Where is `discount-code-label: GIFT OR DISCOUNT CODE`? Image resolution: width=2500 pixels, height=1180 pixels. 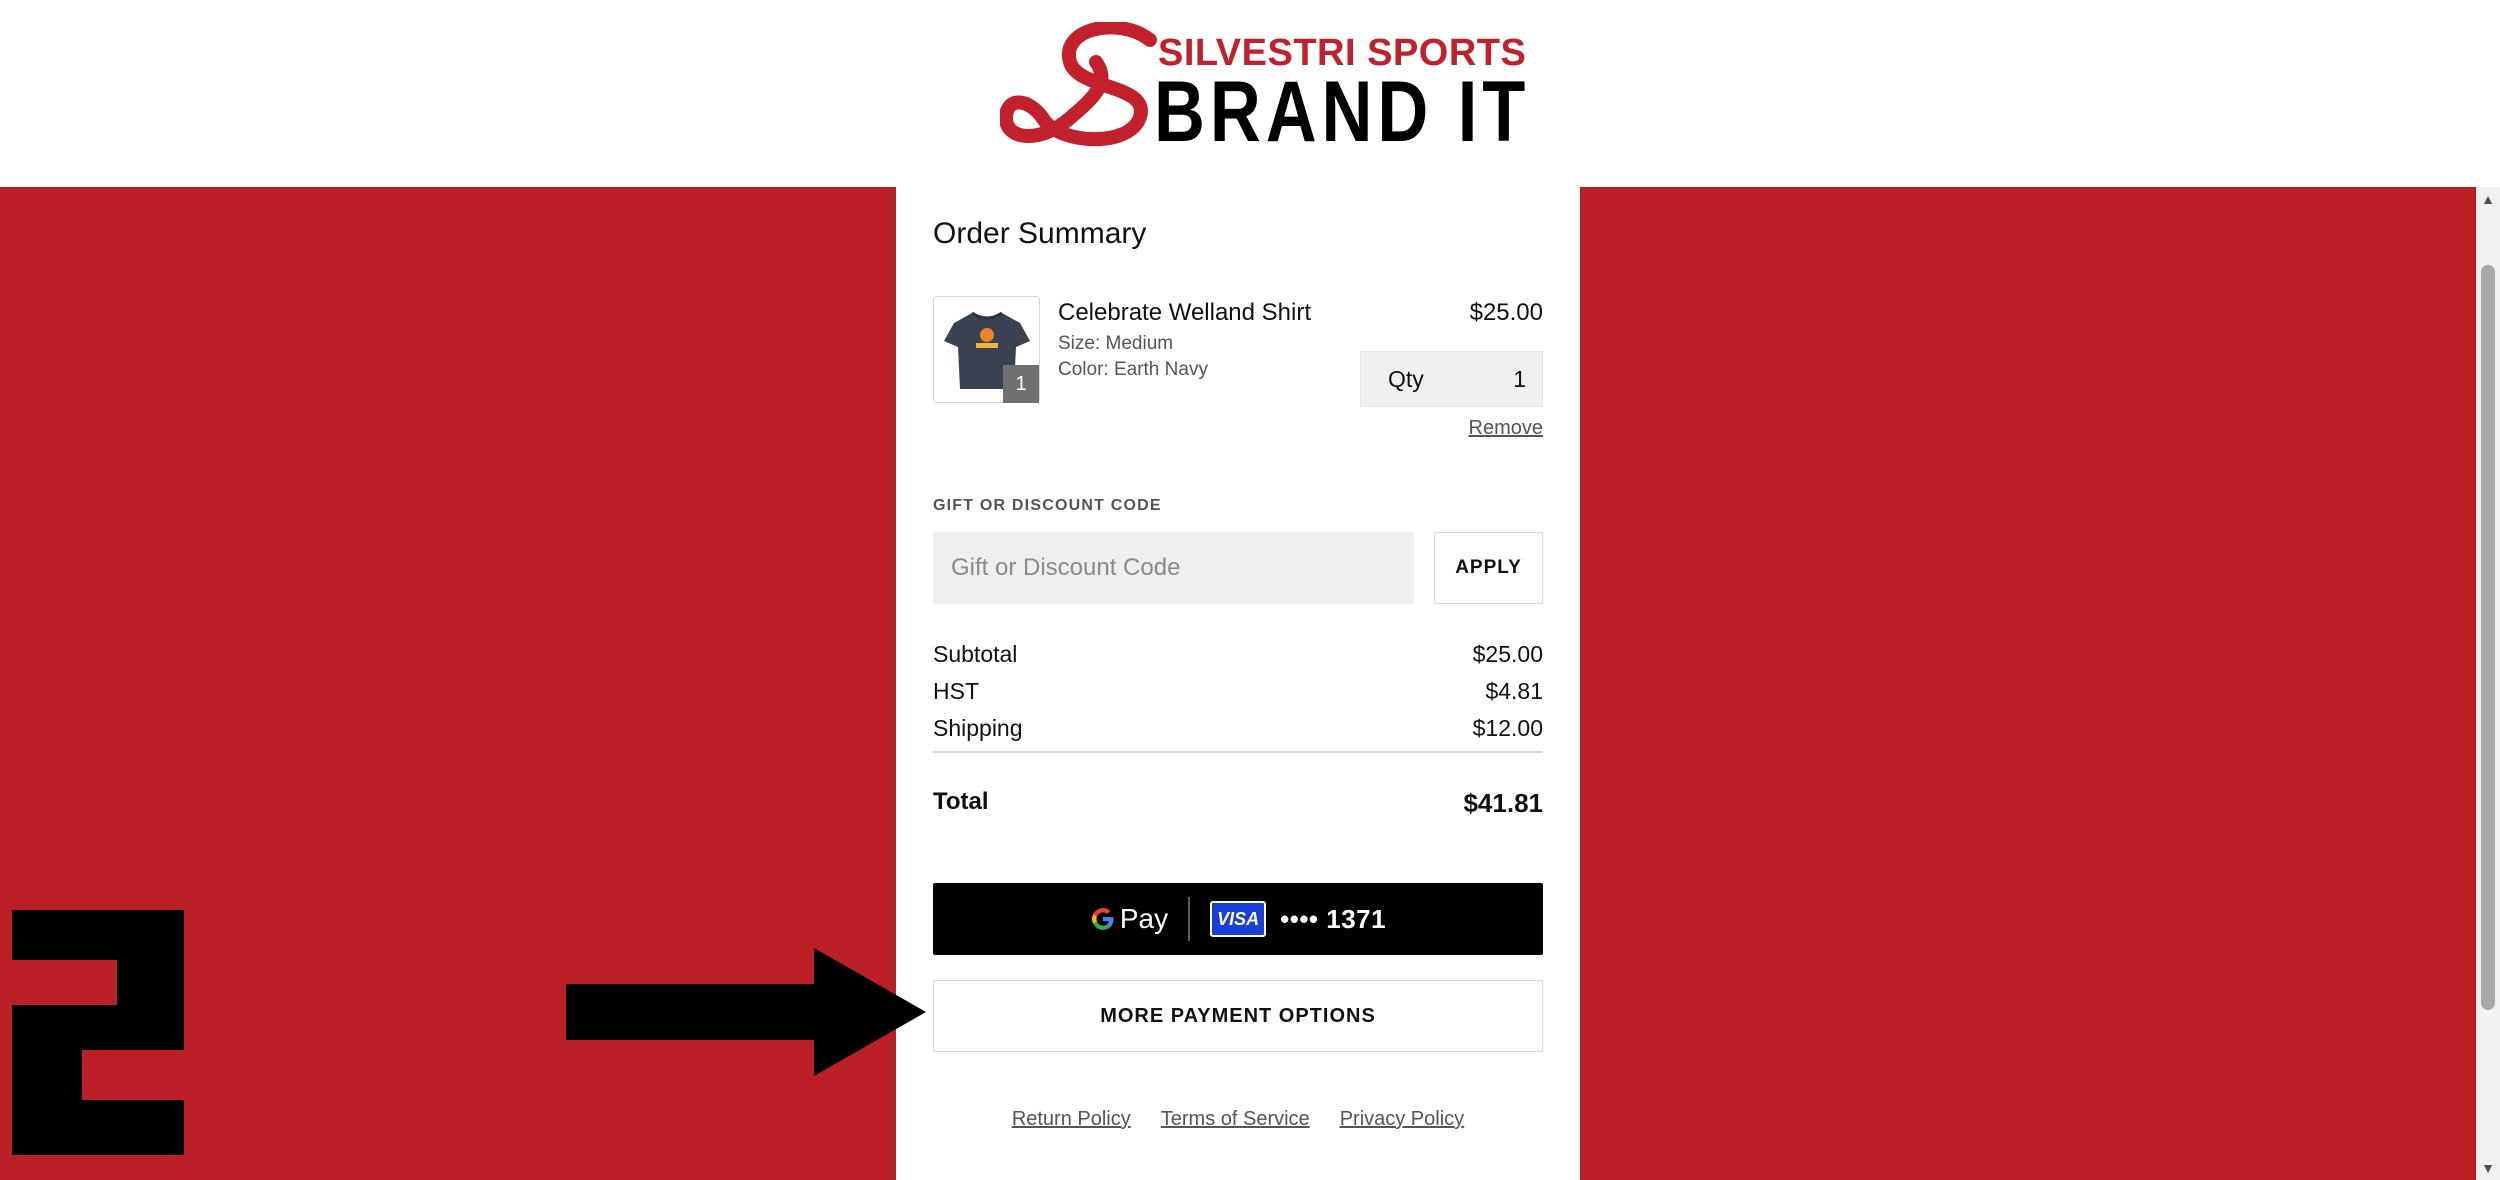
discount-code-label: GIFT OR DISCOUNT CODE is located at coordinates (1047, 505).